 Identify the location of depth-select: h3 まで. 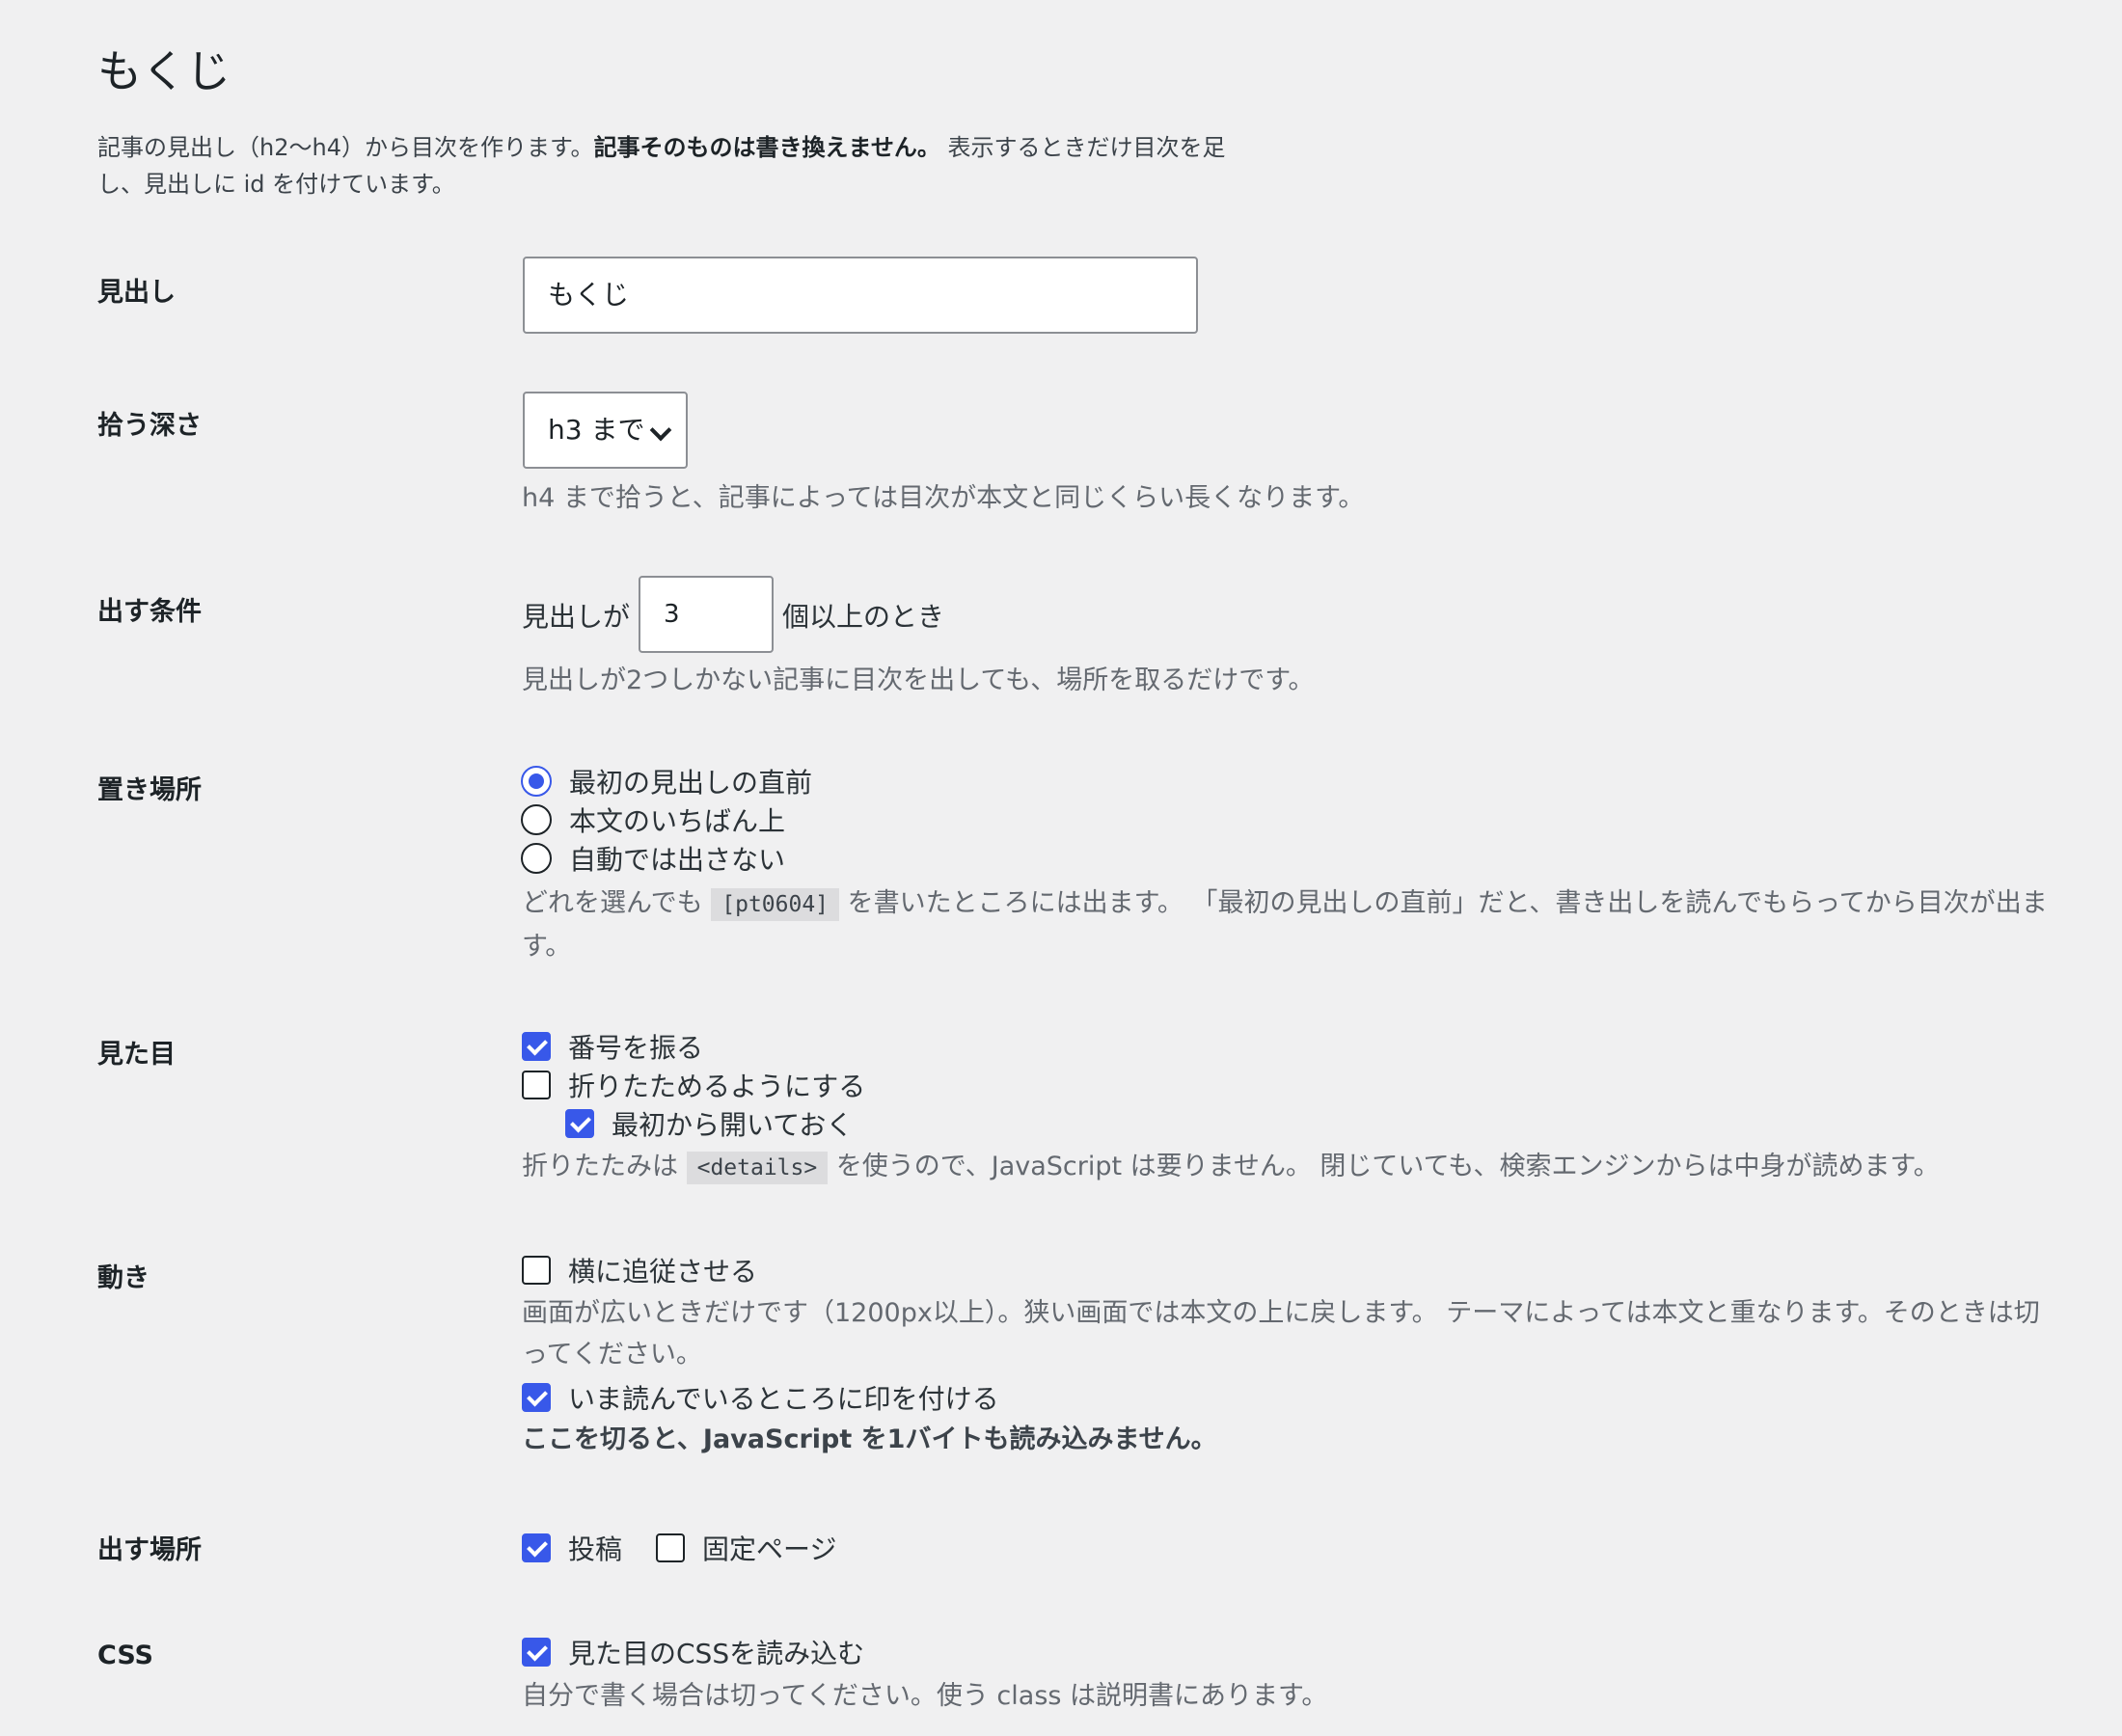
(605, 430).